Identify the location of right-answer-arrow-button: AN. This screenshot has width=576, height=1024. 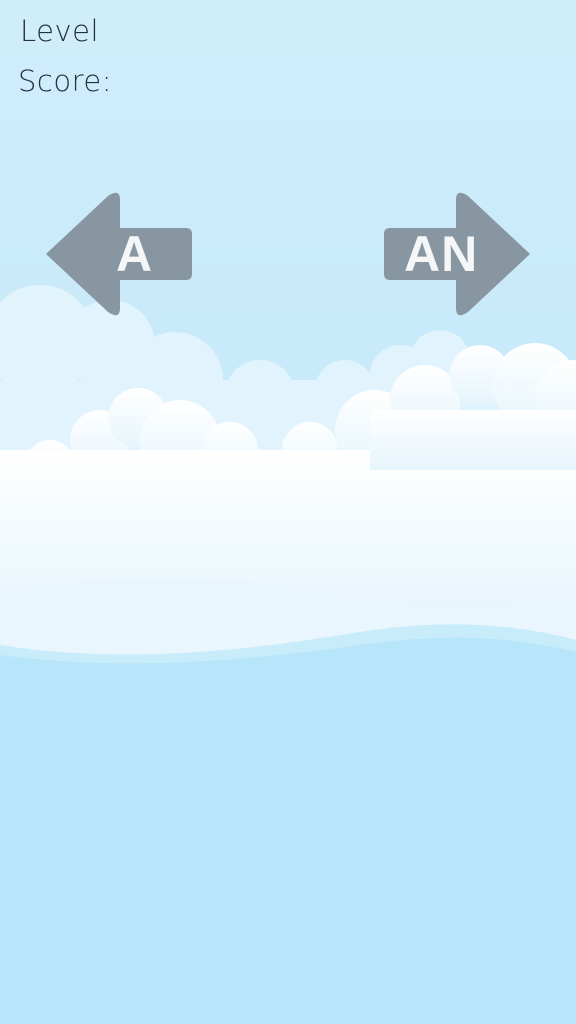
(458, 254).